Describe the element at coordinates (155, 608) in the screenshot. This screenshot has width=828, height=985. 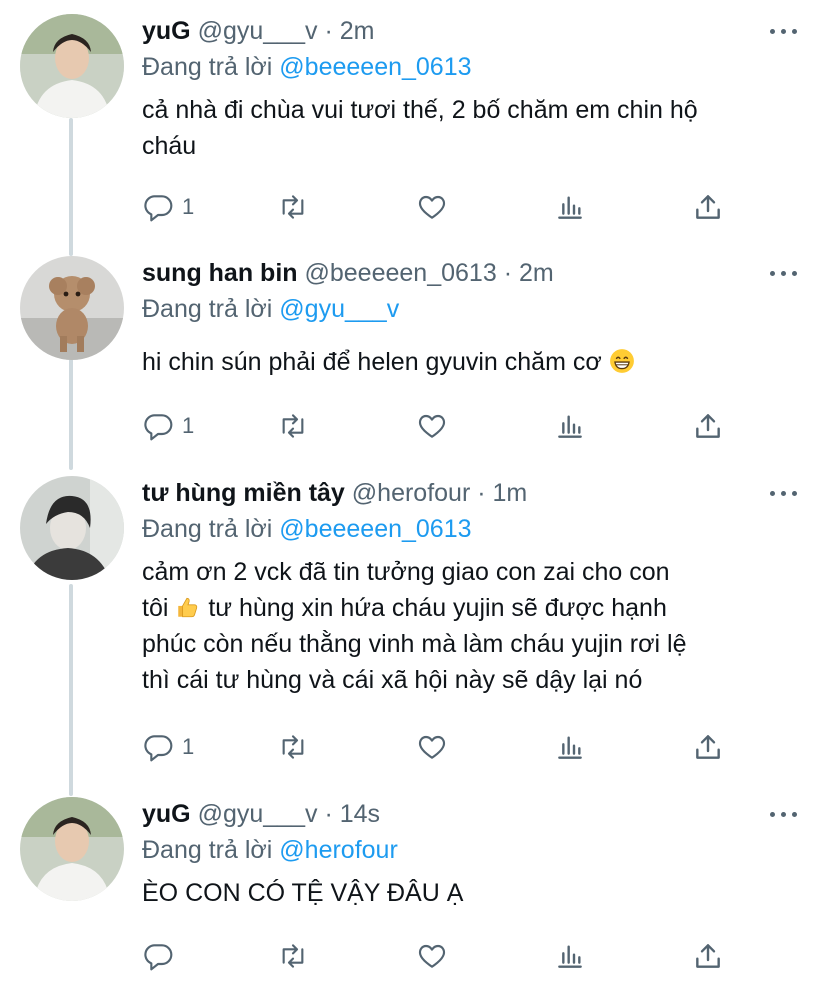
I see `tweet-text-line: tôi` at that location.